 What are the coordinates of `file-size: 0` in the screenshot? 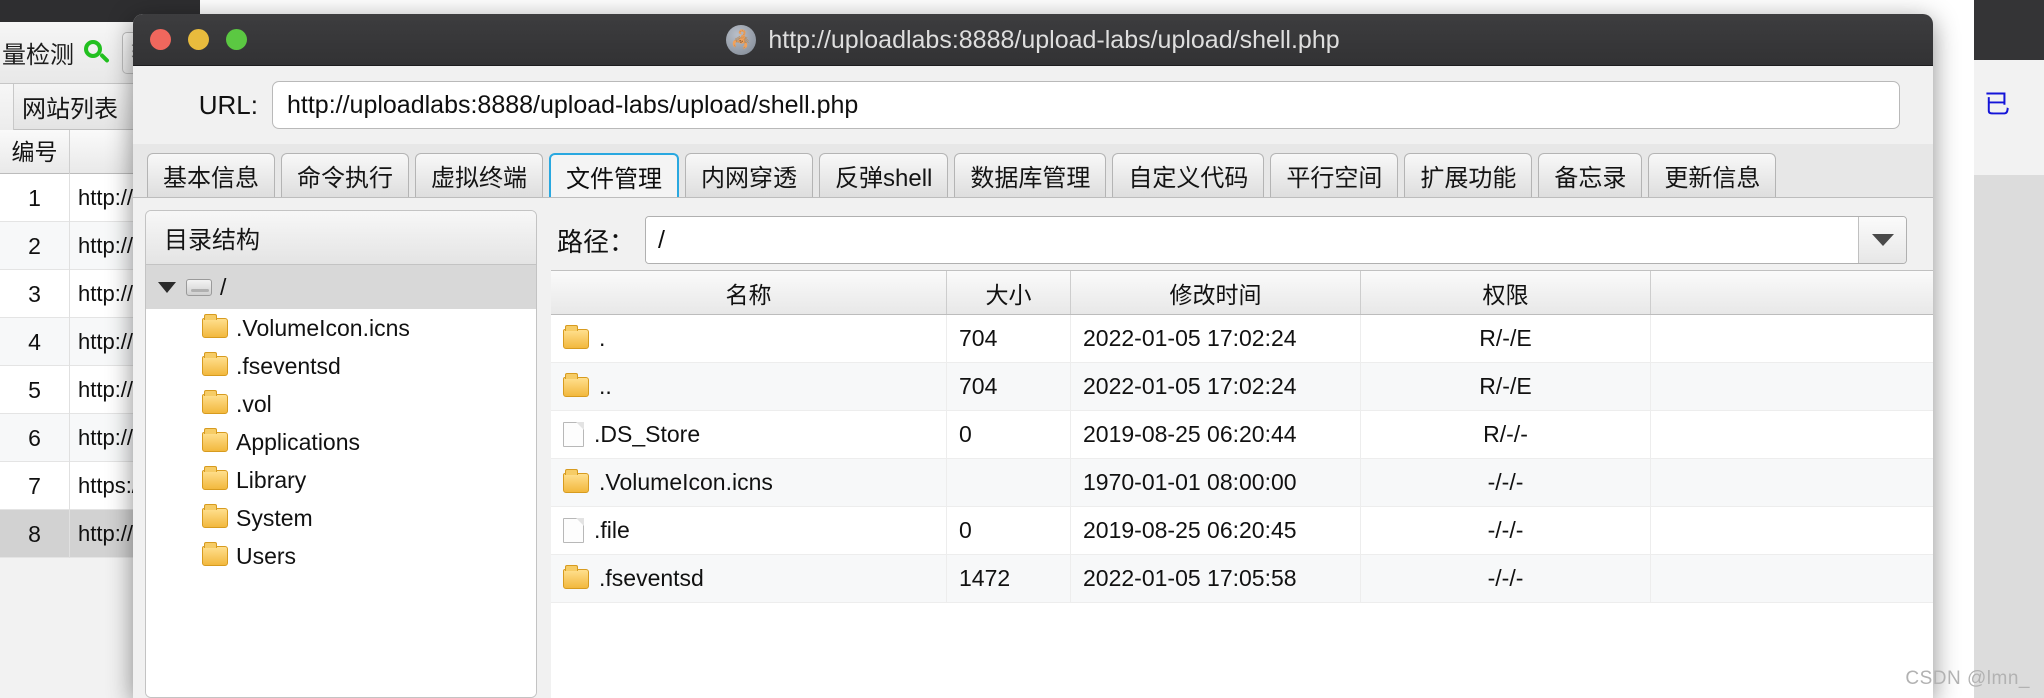 It's located at (1009, 530).